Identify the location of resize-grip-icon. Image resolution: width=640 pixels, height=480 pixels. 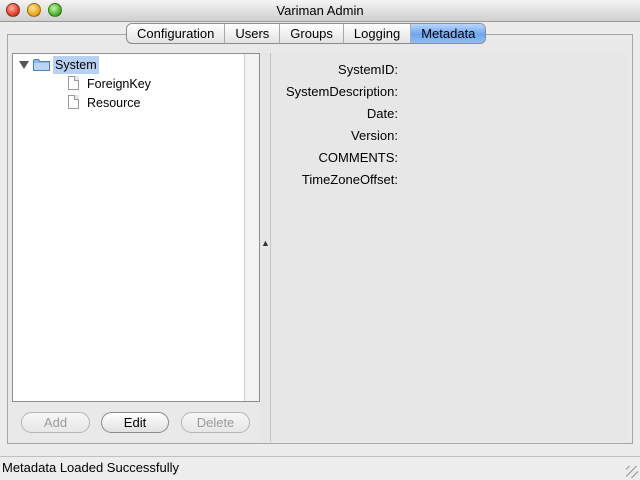
(632, 472).